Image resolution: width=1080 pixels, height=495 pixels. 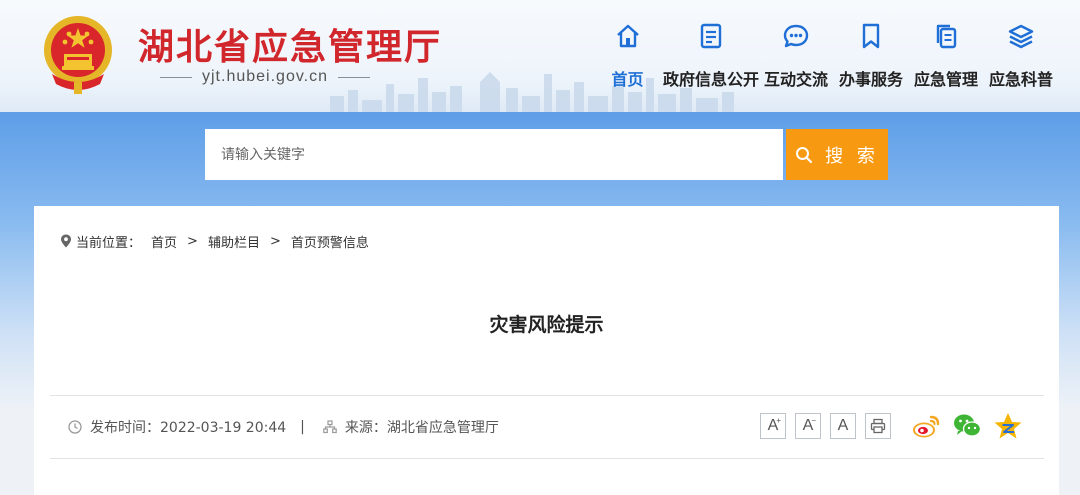 What do you see at coordinates (711, 79) in the screenshot?
I see `nav-item-label: 政府信息公开` at bounding box center [711, 79].